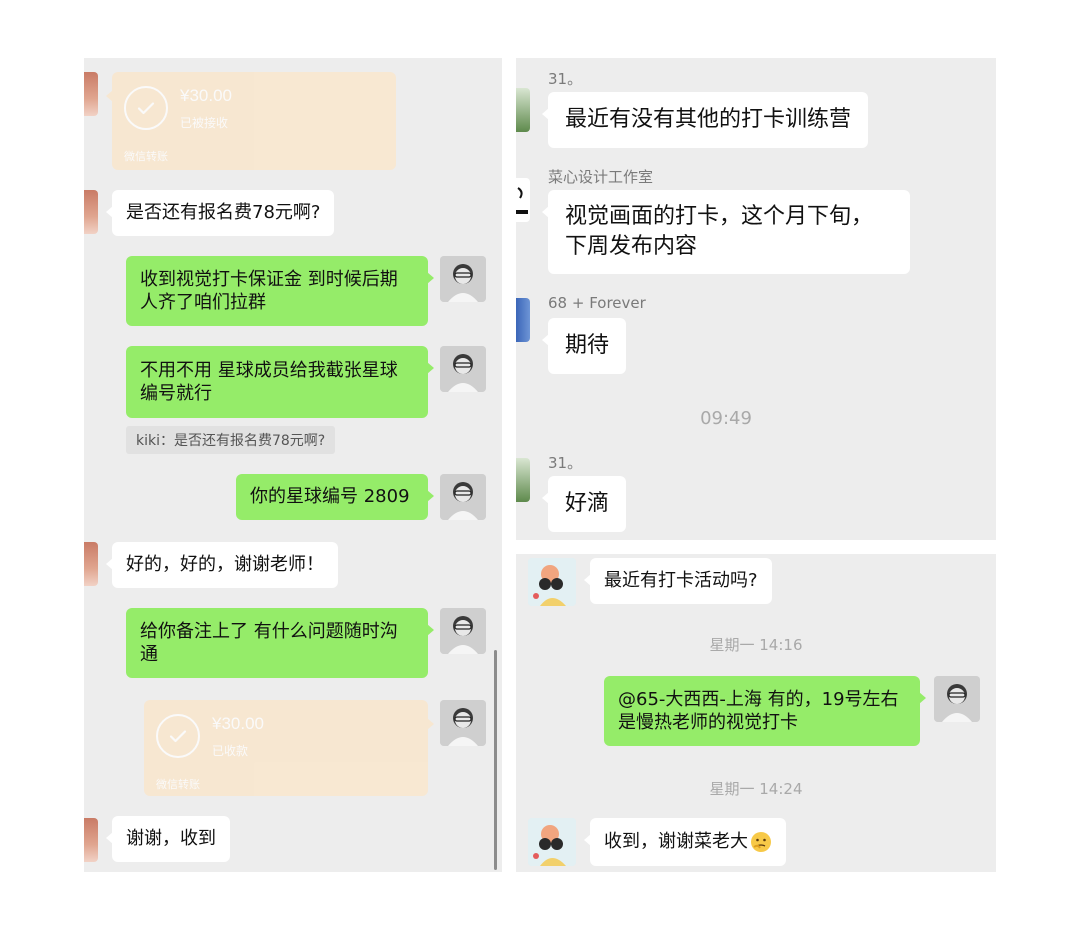  What do you see at coordinates (231, 440) in the screenshot?
I see `quoted-message: kiki：是否还有报名费78元啊?` at bounding box center [231, 440].